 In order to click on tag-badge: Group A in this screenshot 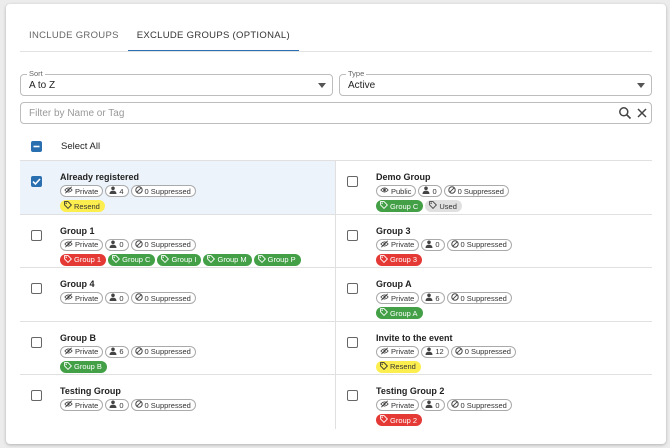, I will do `click(399, 313)`.